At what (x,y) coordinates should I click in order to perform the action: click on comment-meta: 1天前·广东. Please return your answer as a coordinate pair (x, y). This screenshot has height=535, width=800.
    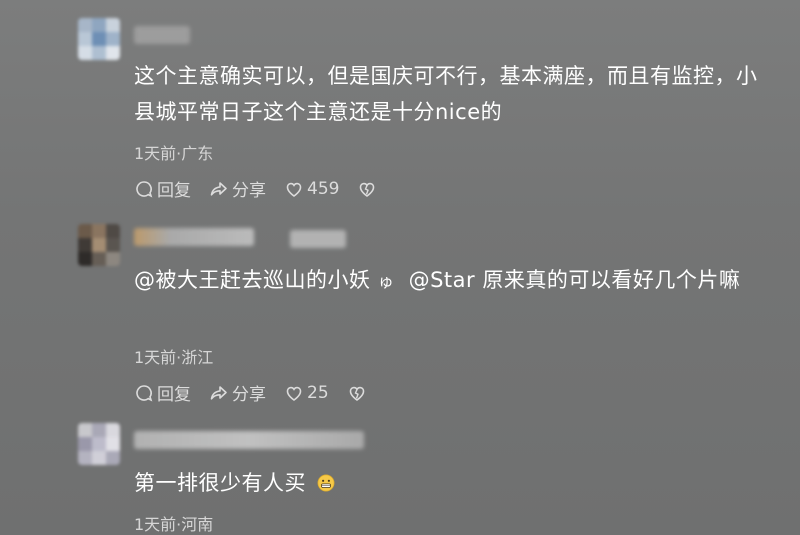
    Looking at the image, I should click on (174, 153).